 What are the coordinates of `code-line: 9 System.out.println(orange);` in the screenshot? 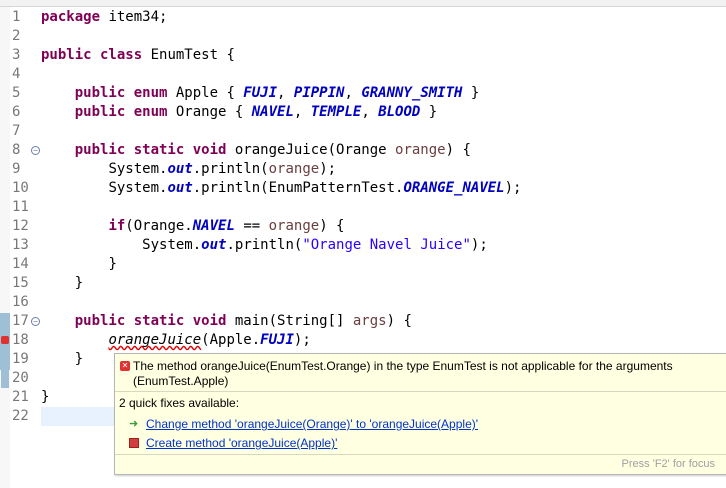 It's located at (174, 169).